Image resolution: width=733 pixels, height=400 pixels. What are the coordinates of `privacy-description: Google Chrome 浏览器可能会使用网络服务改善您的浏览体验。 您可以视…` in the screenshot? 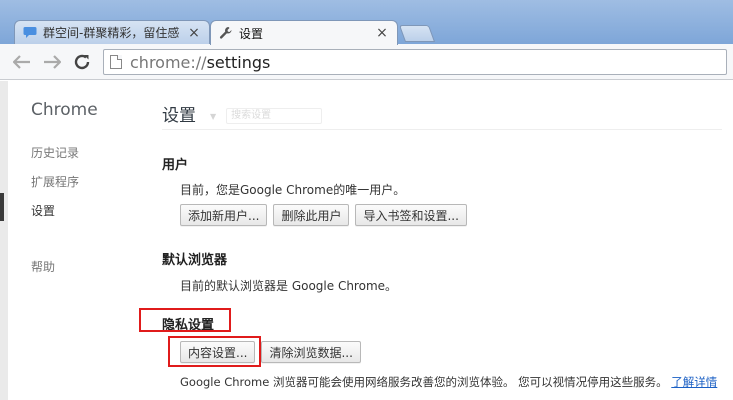 It's located at (449, 382).